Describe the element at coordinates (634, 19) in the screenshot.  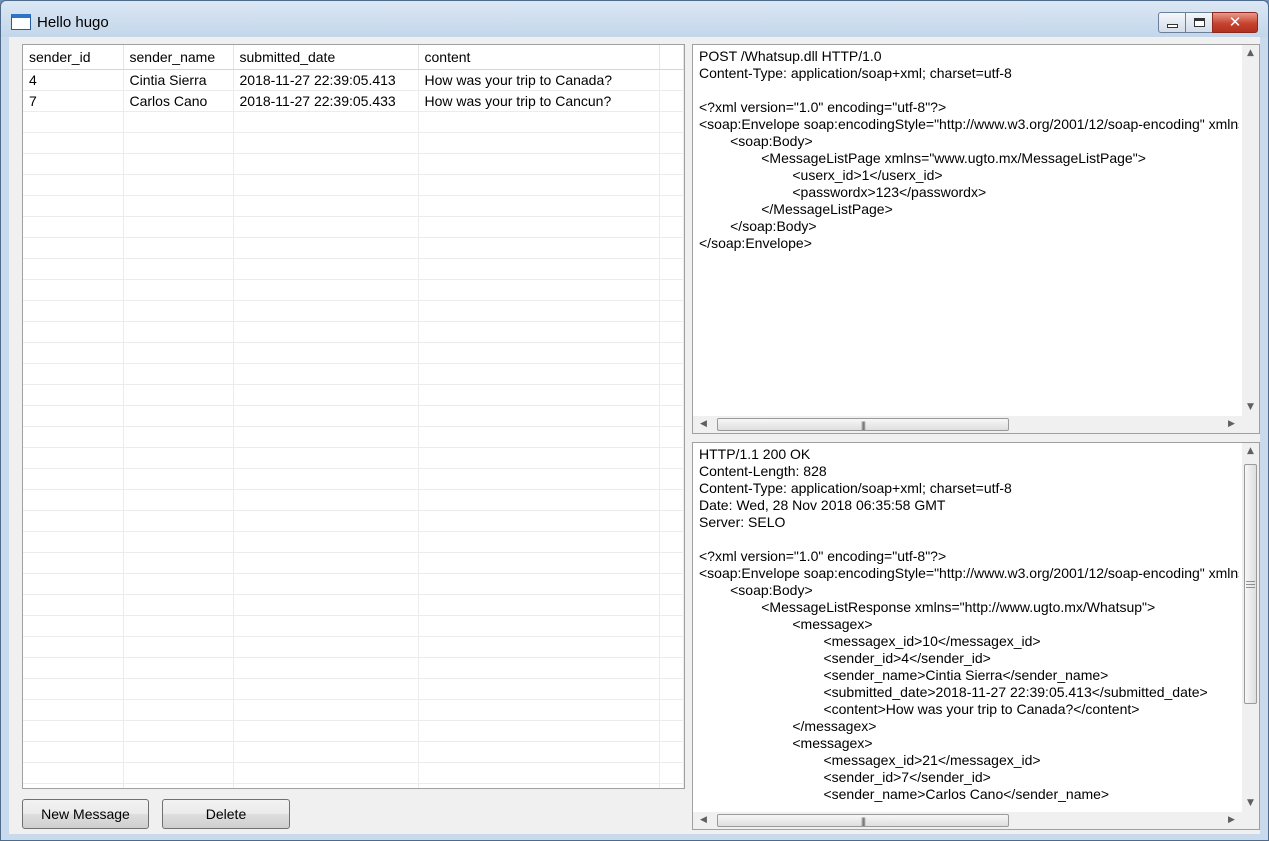
I see `title-bar: Hello hugo ✕` at that location.